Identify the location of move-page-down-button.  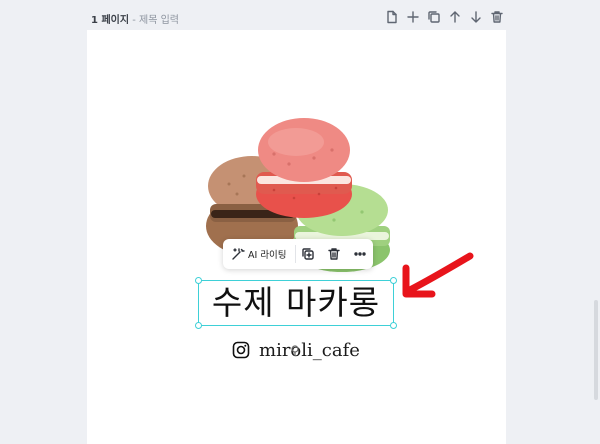
(476, 17).